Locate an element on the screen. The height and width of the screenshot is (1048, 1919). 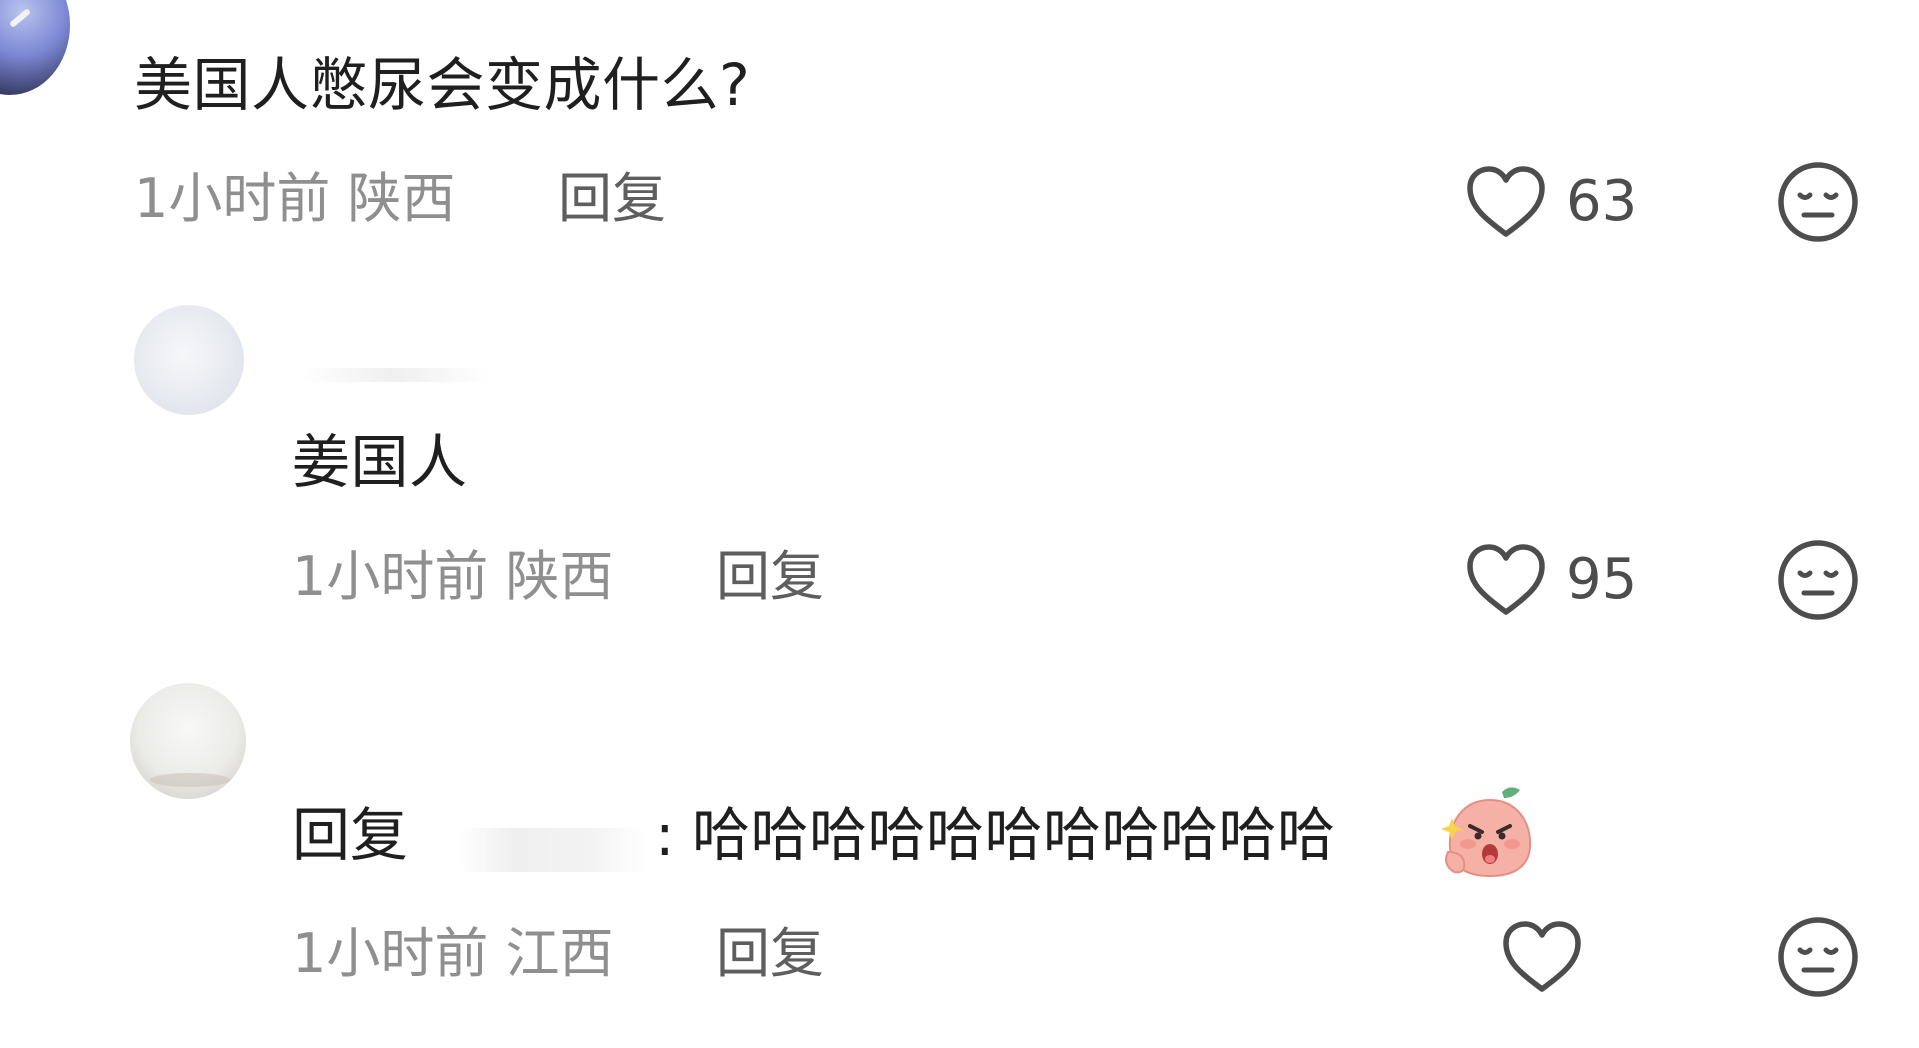
mentioned-username-blurred is located at coordinates (553, 850).